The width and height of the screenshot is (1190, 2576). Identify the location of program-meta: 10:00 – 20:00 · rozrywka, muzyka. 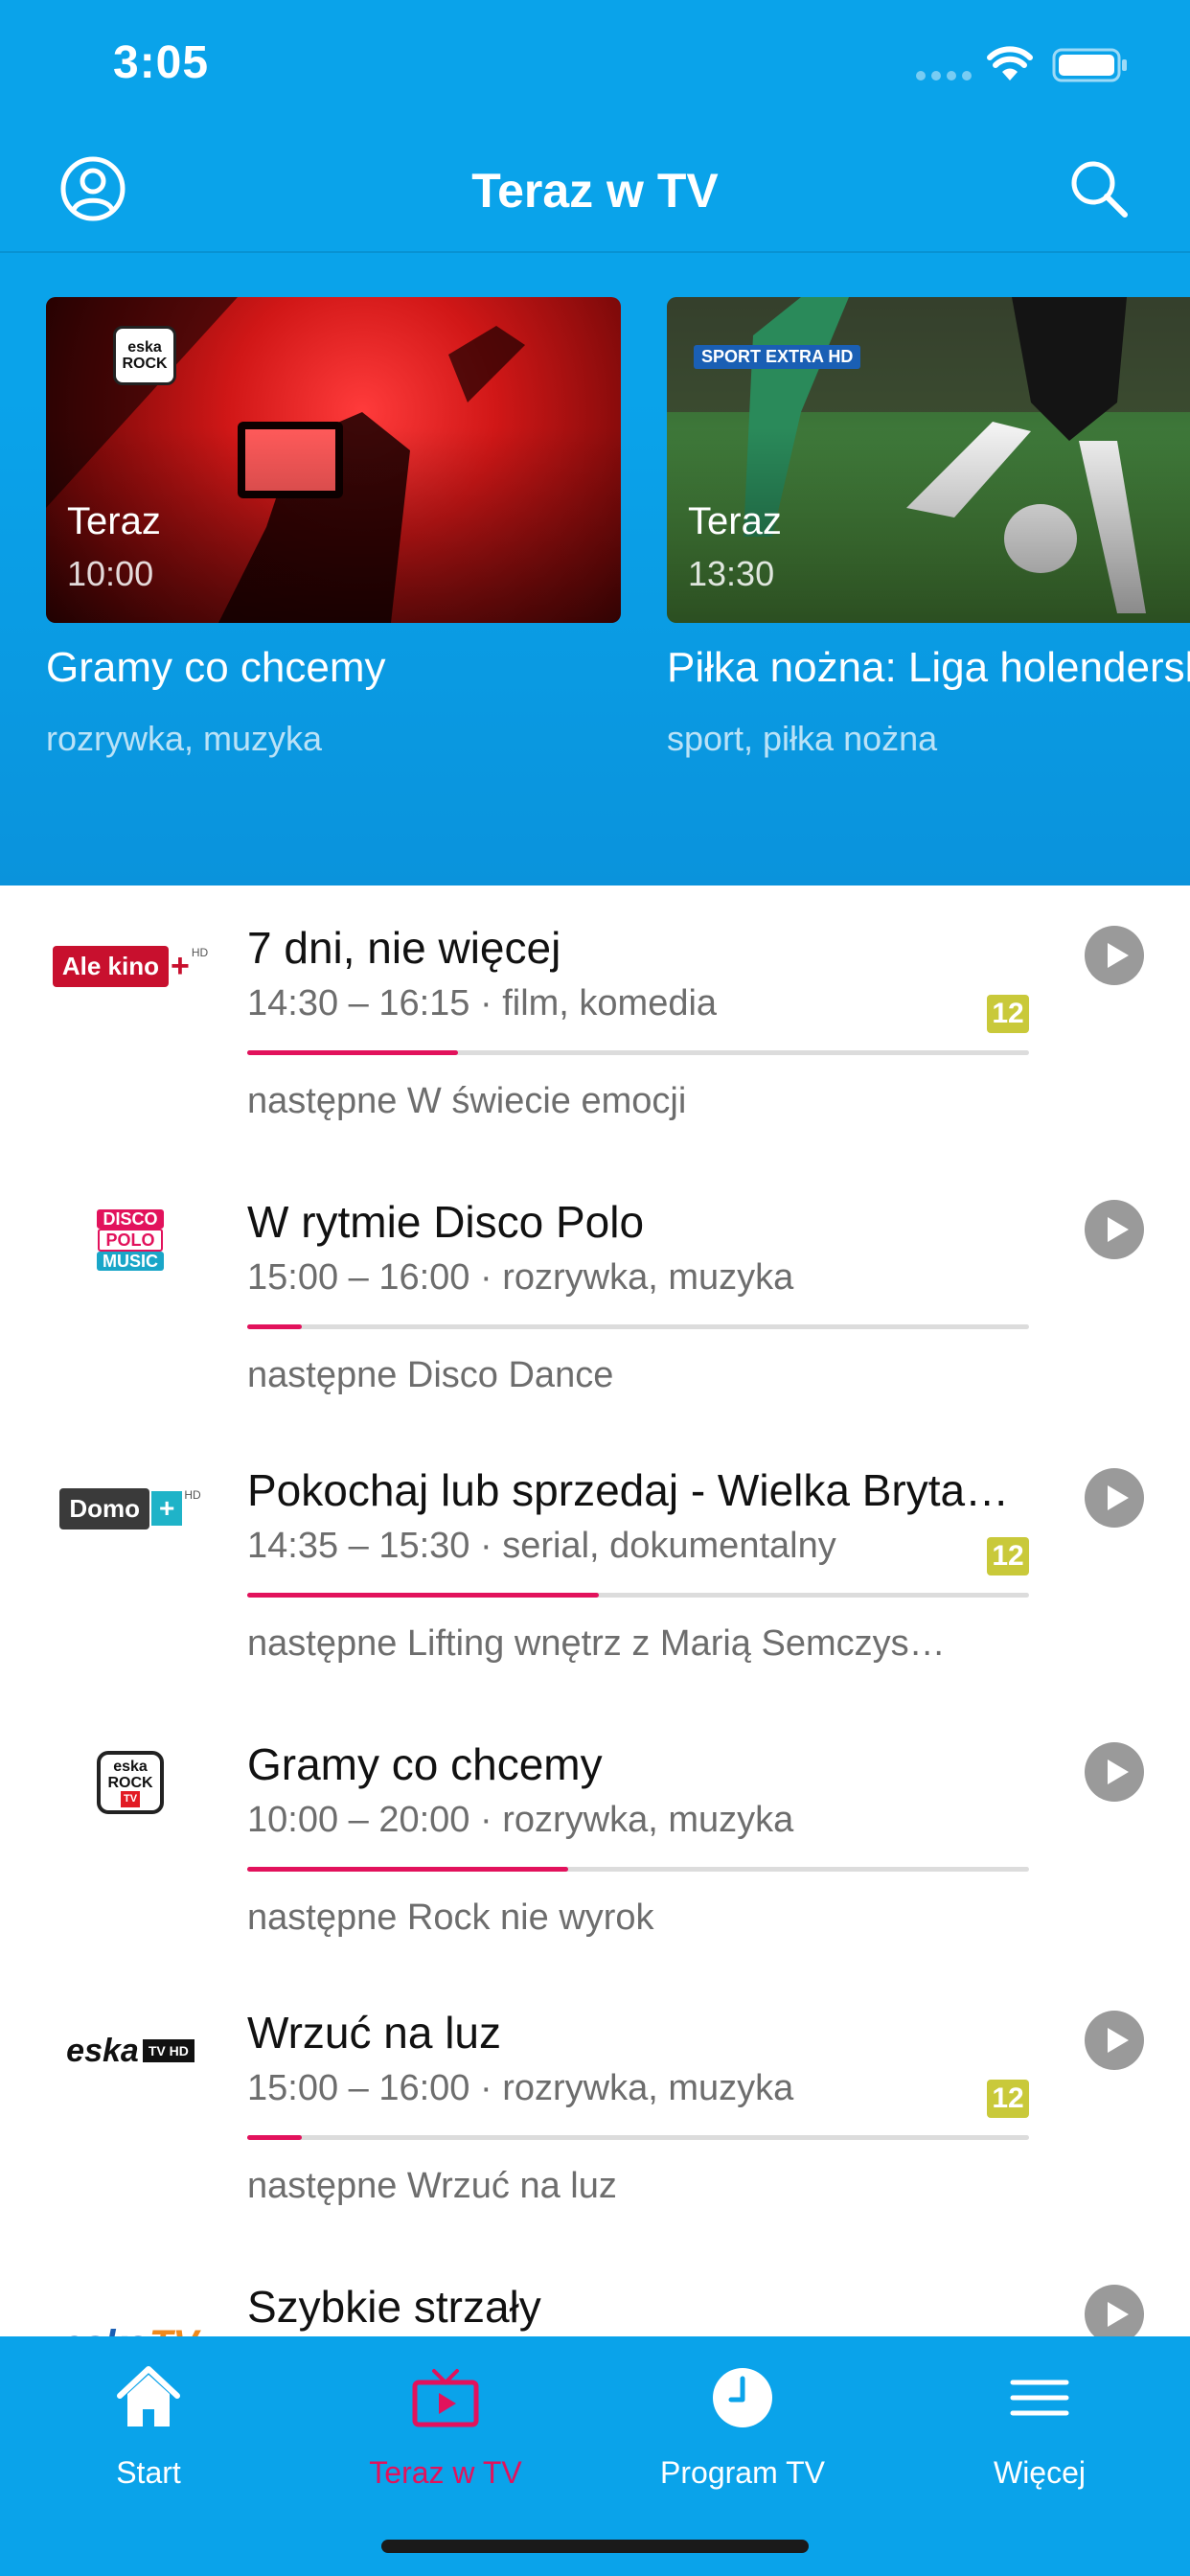
(521, 1820).